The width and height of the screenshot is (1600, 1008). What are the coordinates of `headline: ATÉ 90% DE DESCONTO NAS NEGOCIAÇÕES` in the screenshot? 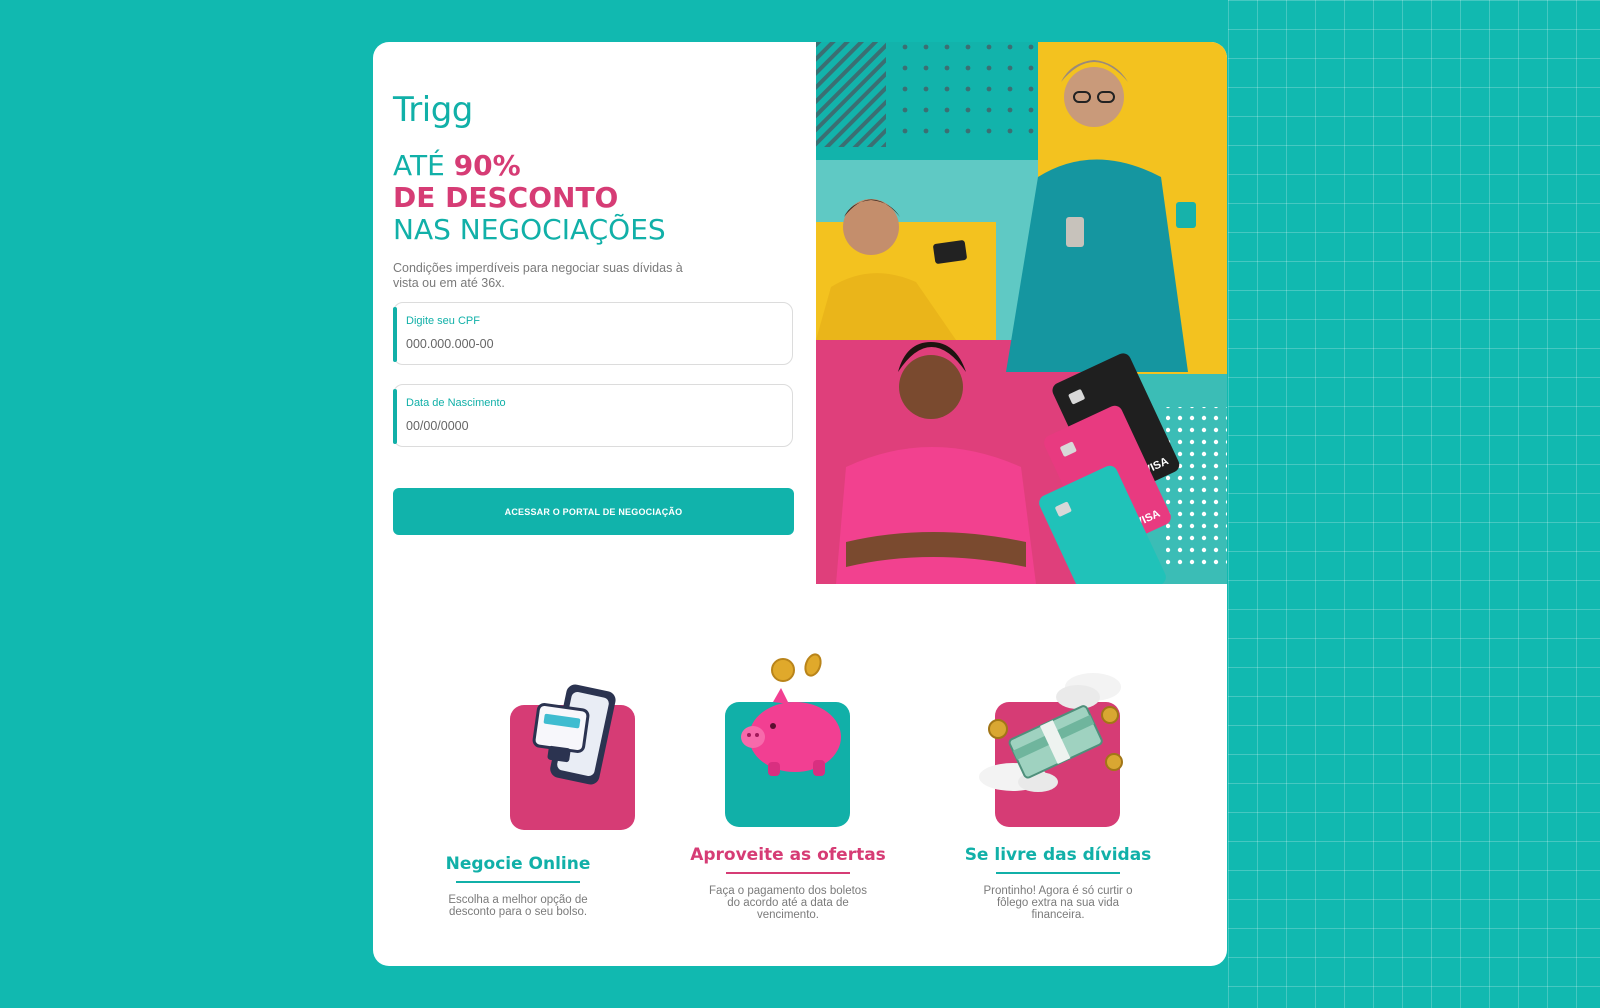 It's located at (529, 198).